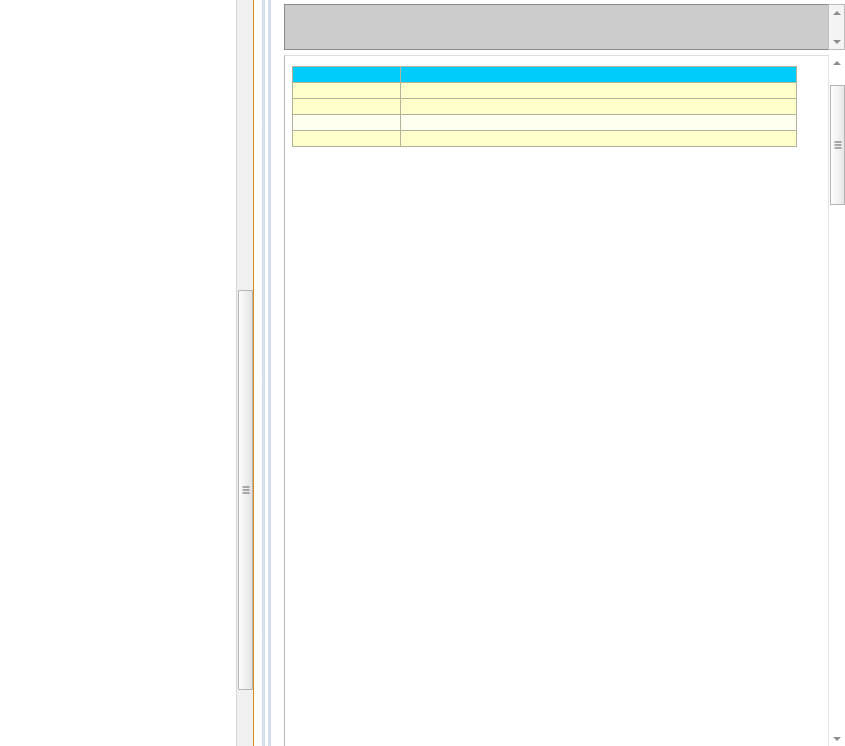  I want to click on table-row-returns, so click(544, 122).